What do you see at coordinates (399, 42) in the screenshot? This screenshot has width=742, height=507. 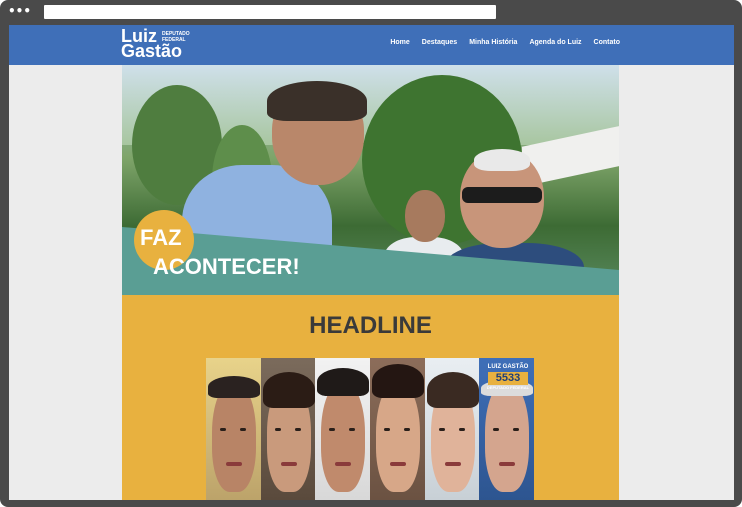 I see `nav-home: Home` at bounding box center [399, 42].